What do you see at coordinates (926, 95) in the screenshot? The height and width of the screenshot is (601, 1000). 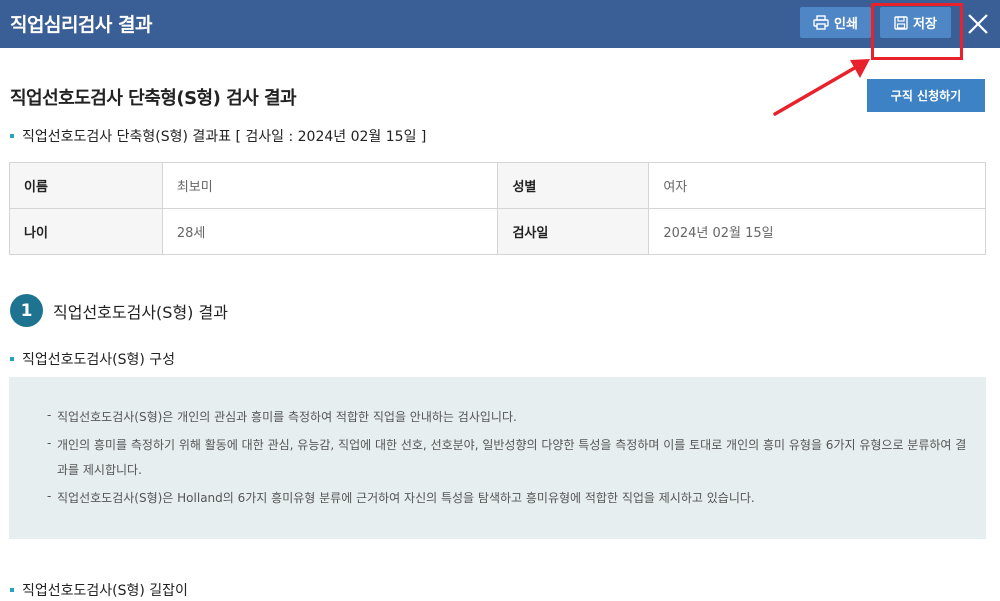 I see `apply-job-button: 구직 신청하기` at bounding box center [926, 95].